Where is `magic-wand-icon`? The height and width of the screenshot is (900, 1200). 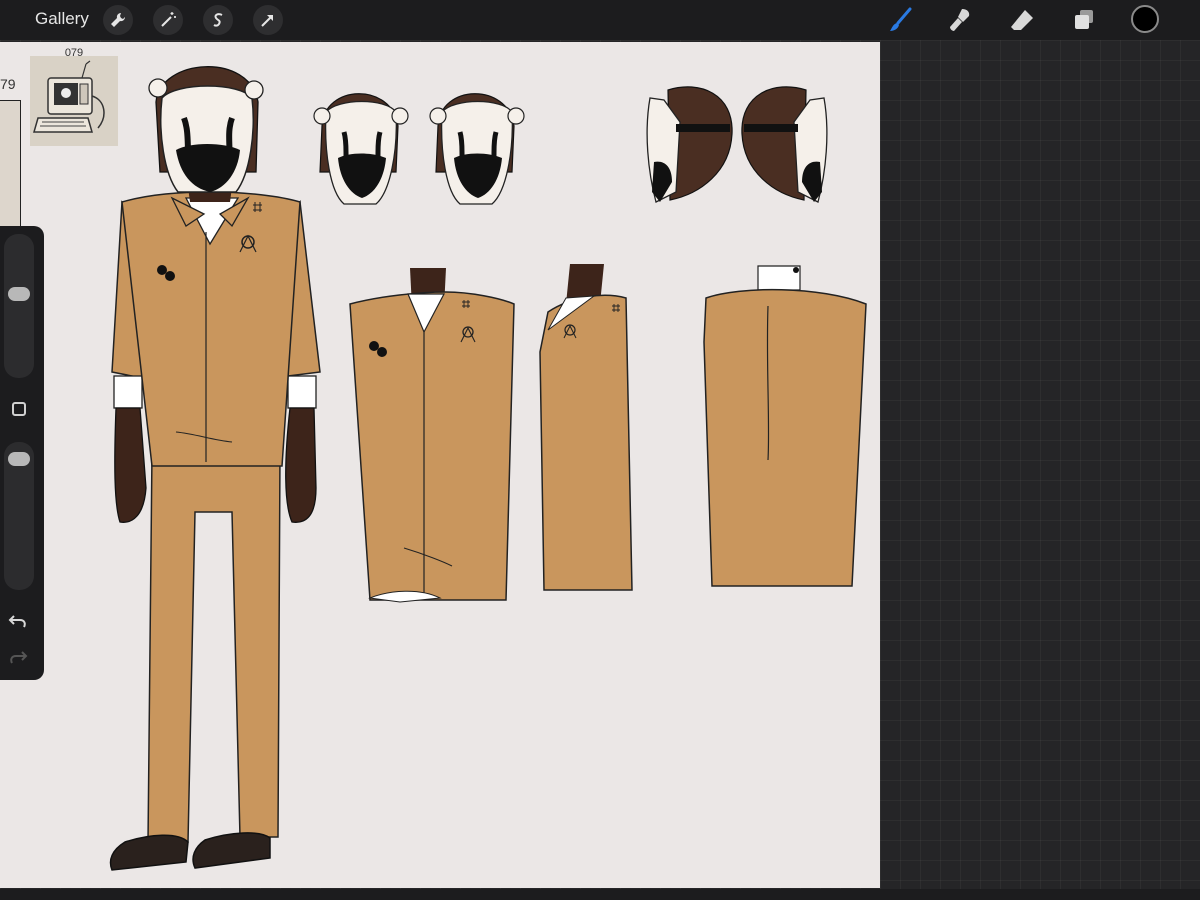
magic-wand-icon is located at coordinates (168, 20).